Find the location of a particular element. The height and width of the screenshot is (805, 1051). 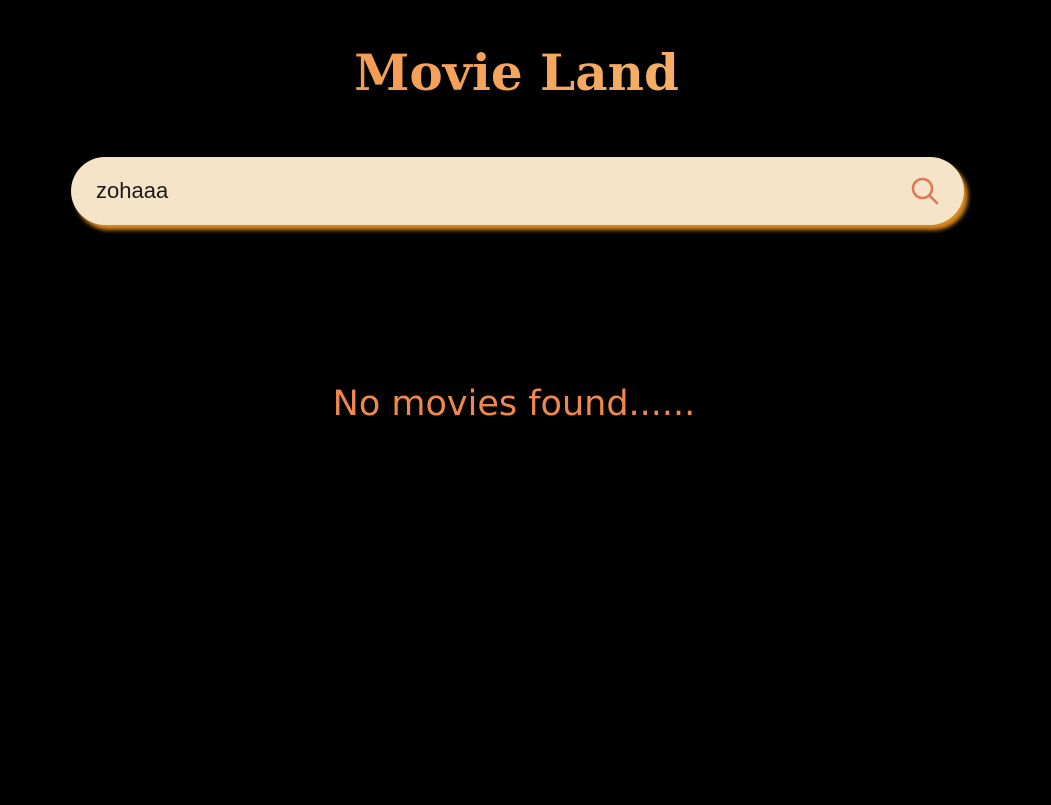

search-bar is located at coordinates (517, 191).